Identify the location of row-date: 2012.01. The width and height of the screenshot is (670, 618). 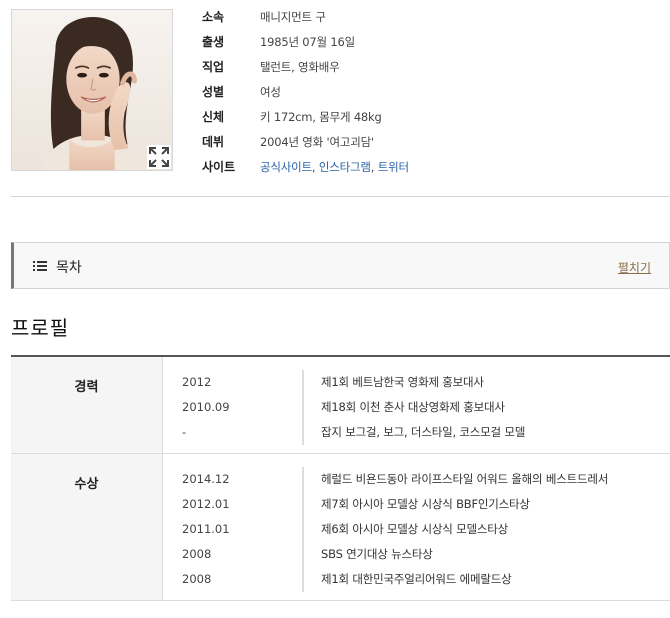
(233, 504).